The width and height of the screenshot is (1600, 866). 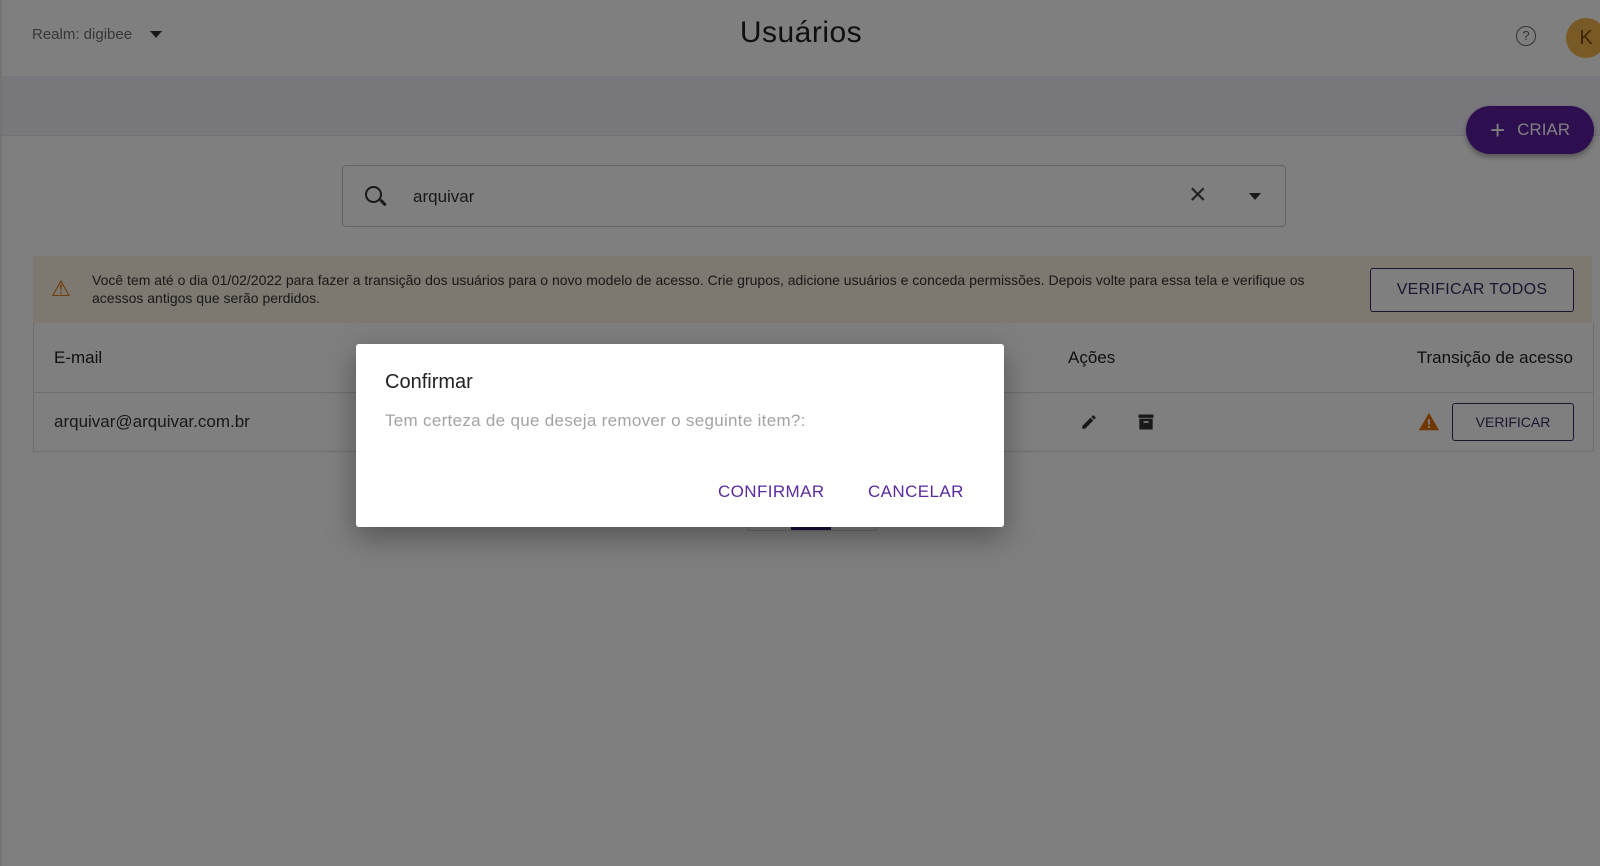 I want to click on confirm-button: CONFIRMAR, so click(x=771, y=492).